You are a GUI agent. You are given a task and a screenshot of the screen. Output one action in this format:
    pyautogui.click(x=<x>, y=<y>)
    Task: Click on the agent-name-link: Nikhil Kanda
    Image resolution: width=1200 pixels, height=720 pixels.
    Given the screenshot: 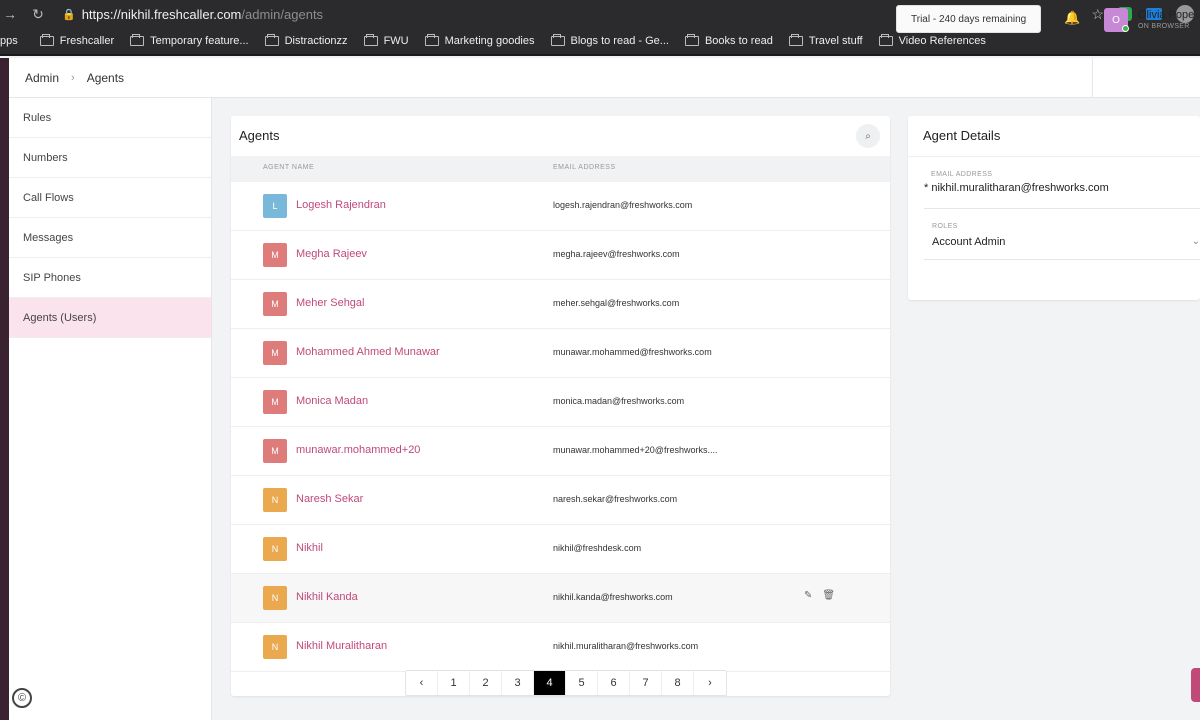 What is the action you would take?
    pyautogui.click(x=327, y=597)
    